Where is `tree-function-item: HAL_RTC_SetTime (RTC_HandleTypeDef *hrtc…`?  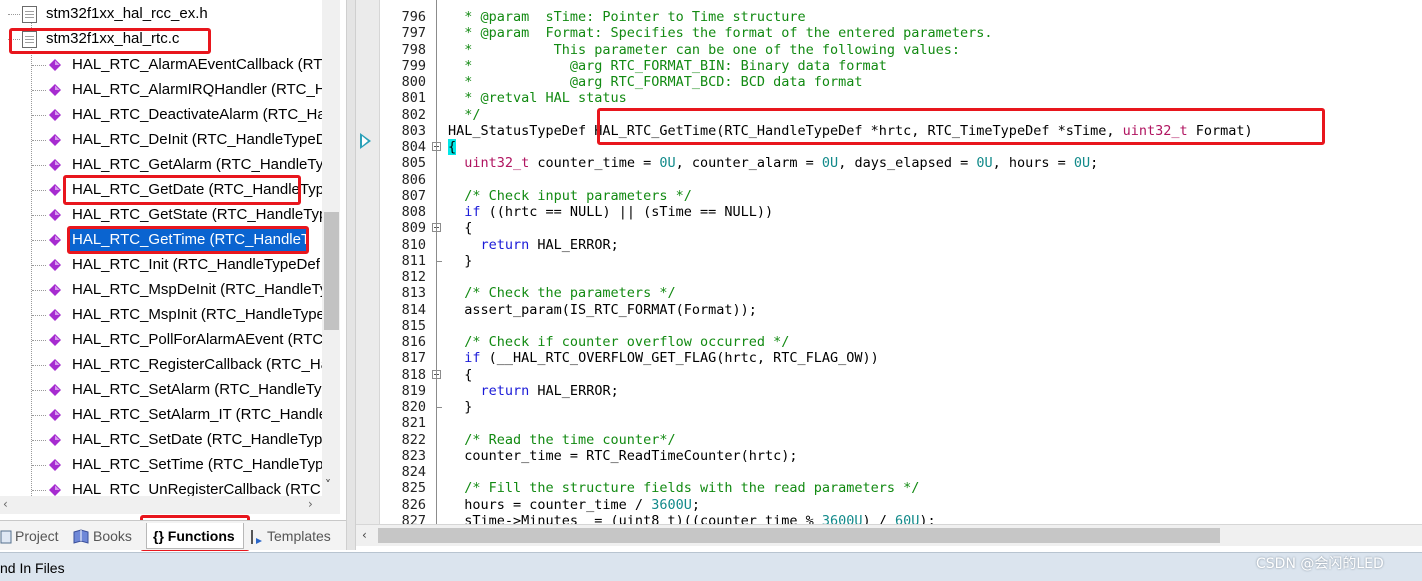 tree-function-item: HAL_RTC_SetTime (RTC_HandleTypeDef *hrtc… is located at coordinates (161, 465).